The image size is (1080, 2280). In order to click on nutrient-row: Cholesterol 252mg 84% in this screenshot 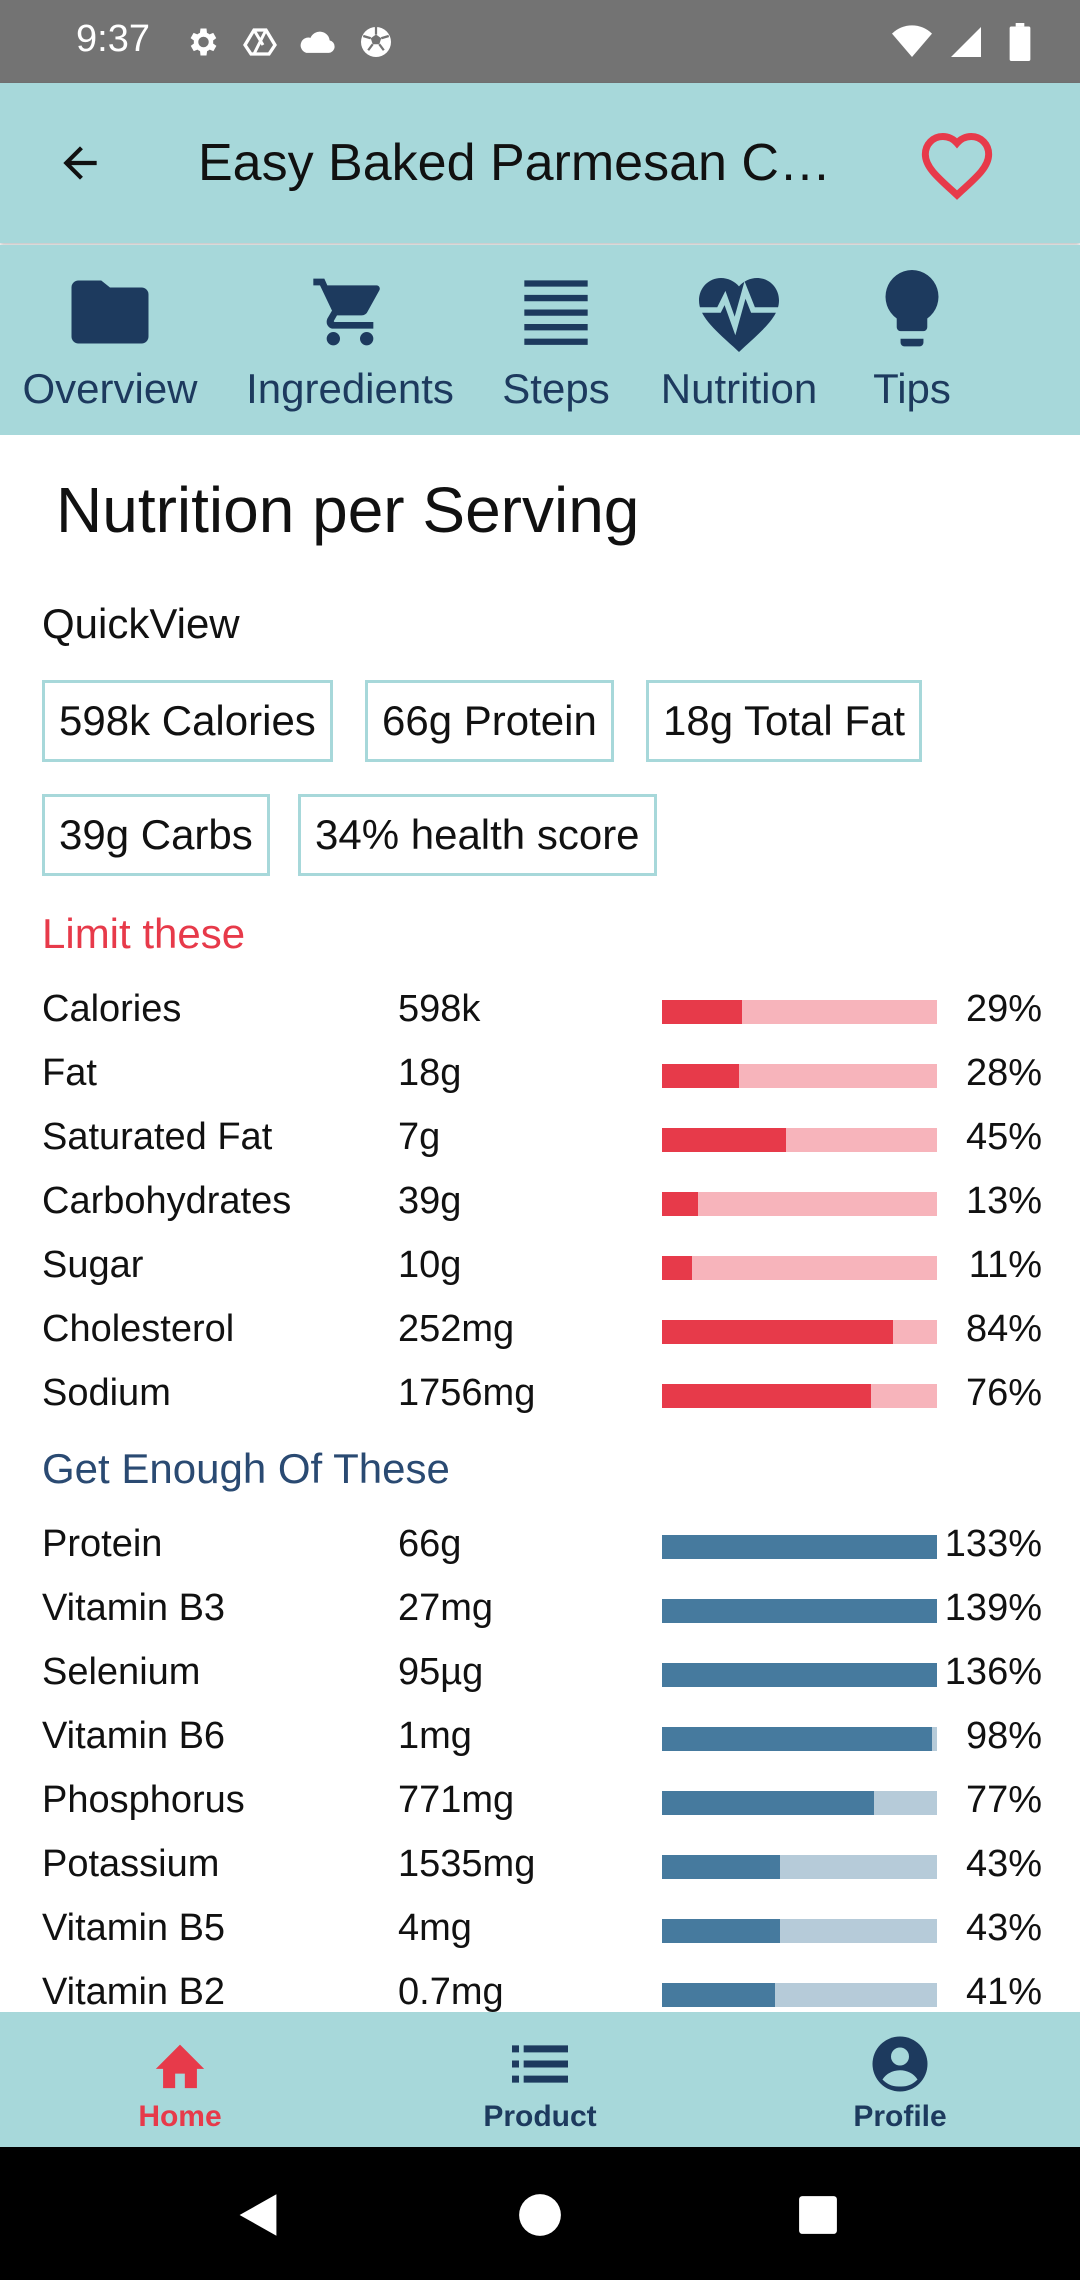, I will do `click(540, 1330)`.